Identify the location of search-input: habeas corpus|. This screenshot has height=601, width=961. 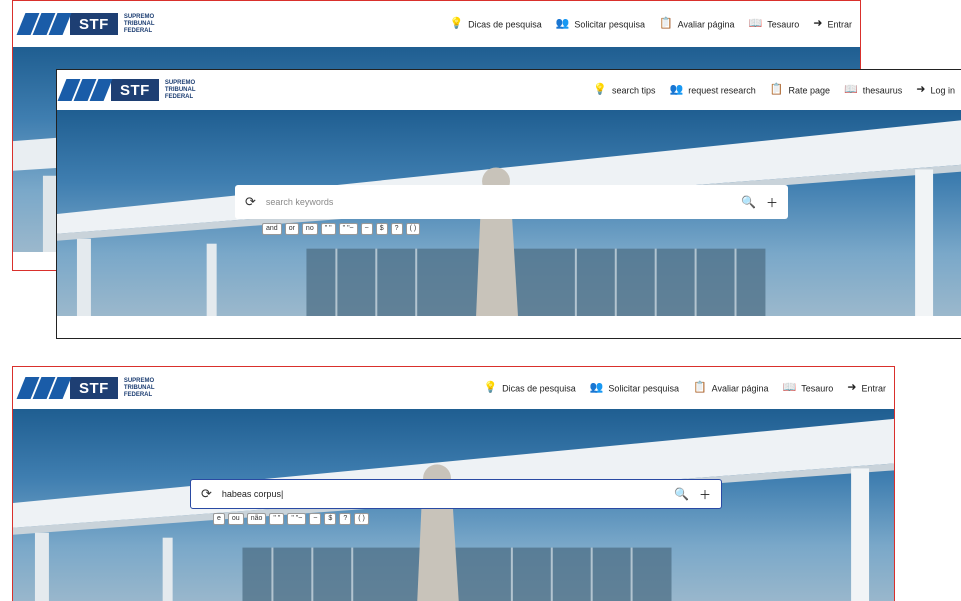
(443, 494).